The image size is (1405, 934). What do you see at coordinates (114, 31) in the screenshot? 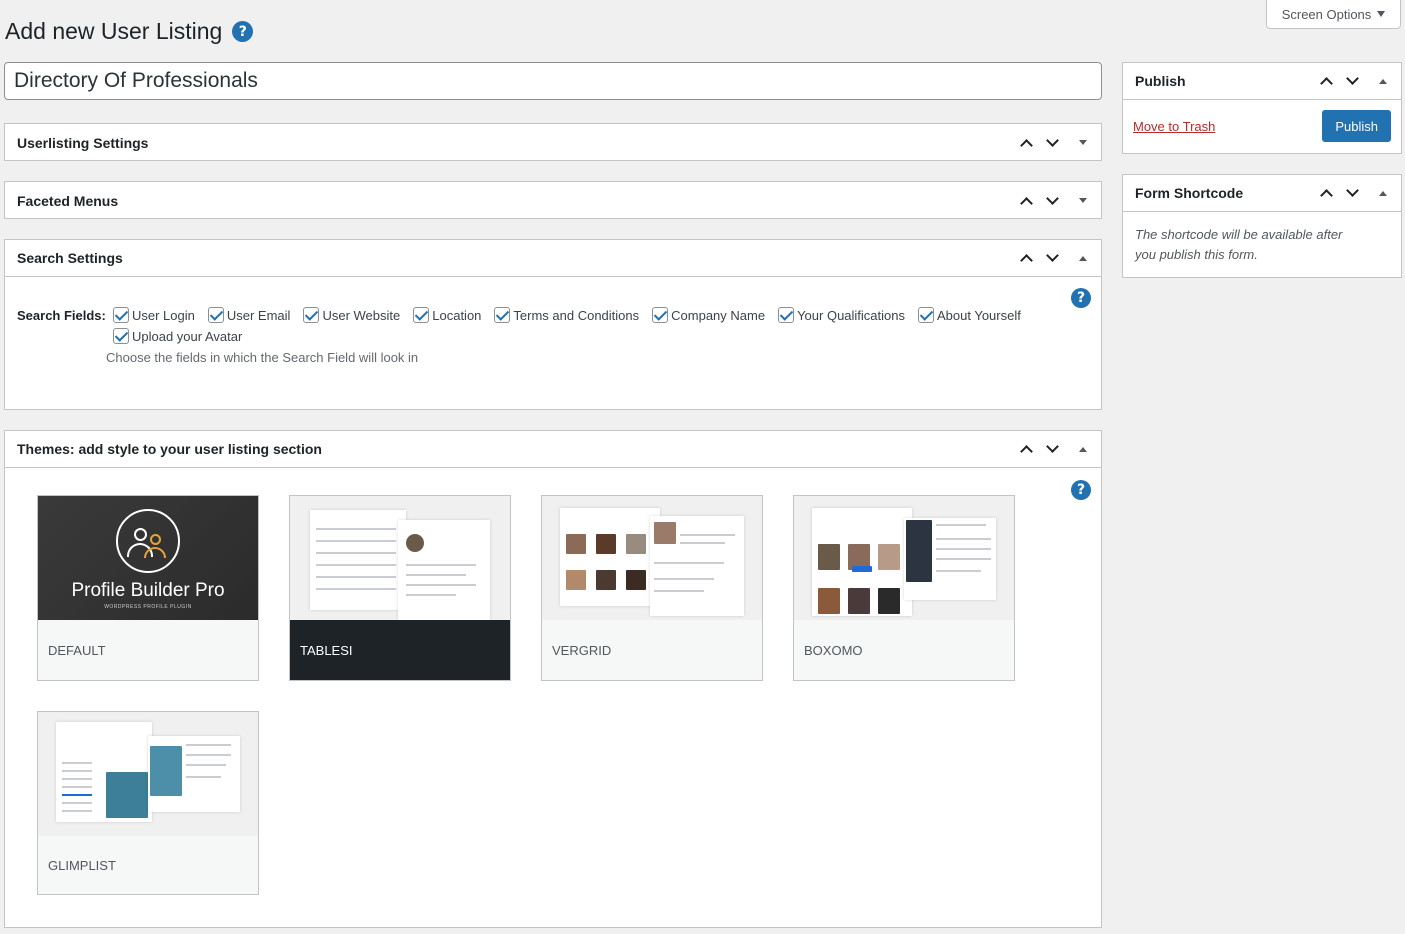
I see `page-title-text: Add new User Listing` at bounding box center [114, 31].